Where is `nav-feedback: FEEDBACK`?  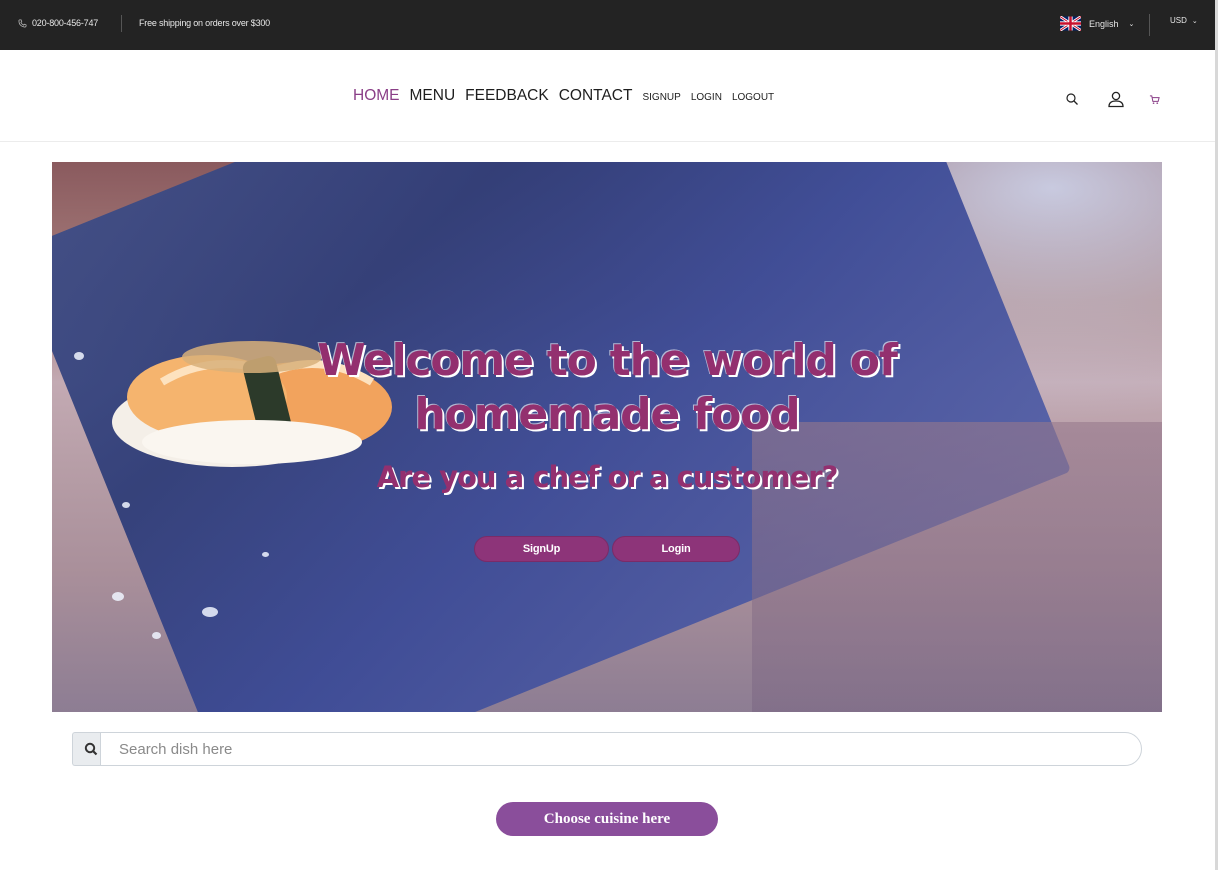 nav-feedback: FEEDBACK is located at coordinates (507, 96).